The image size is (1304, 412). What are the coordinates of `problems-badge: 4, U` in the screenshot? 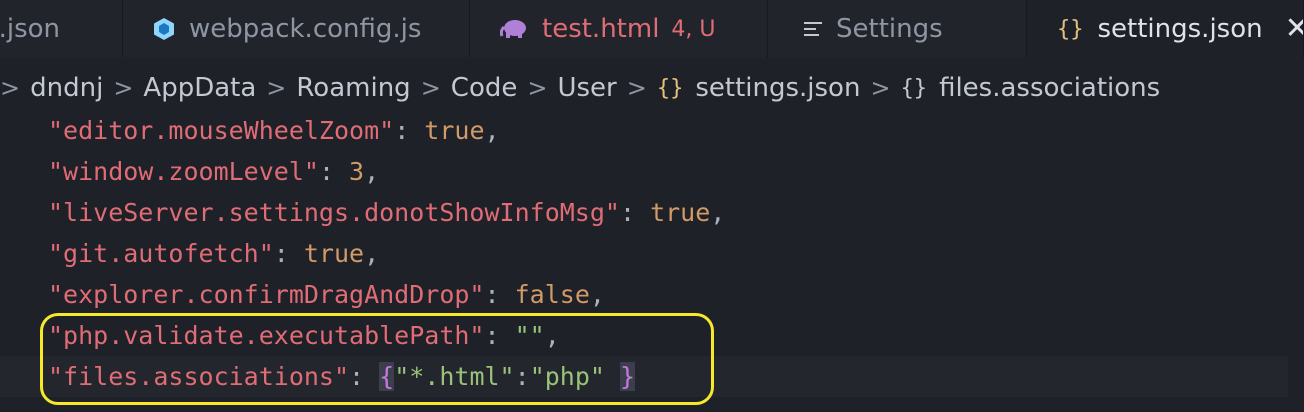 It's located at (693, 29).